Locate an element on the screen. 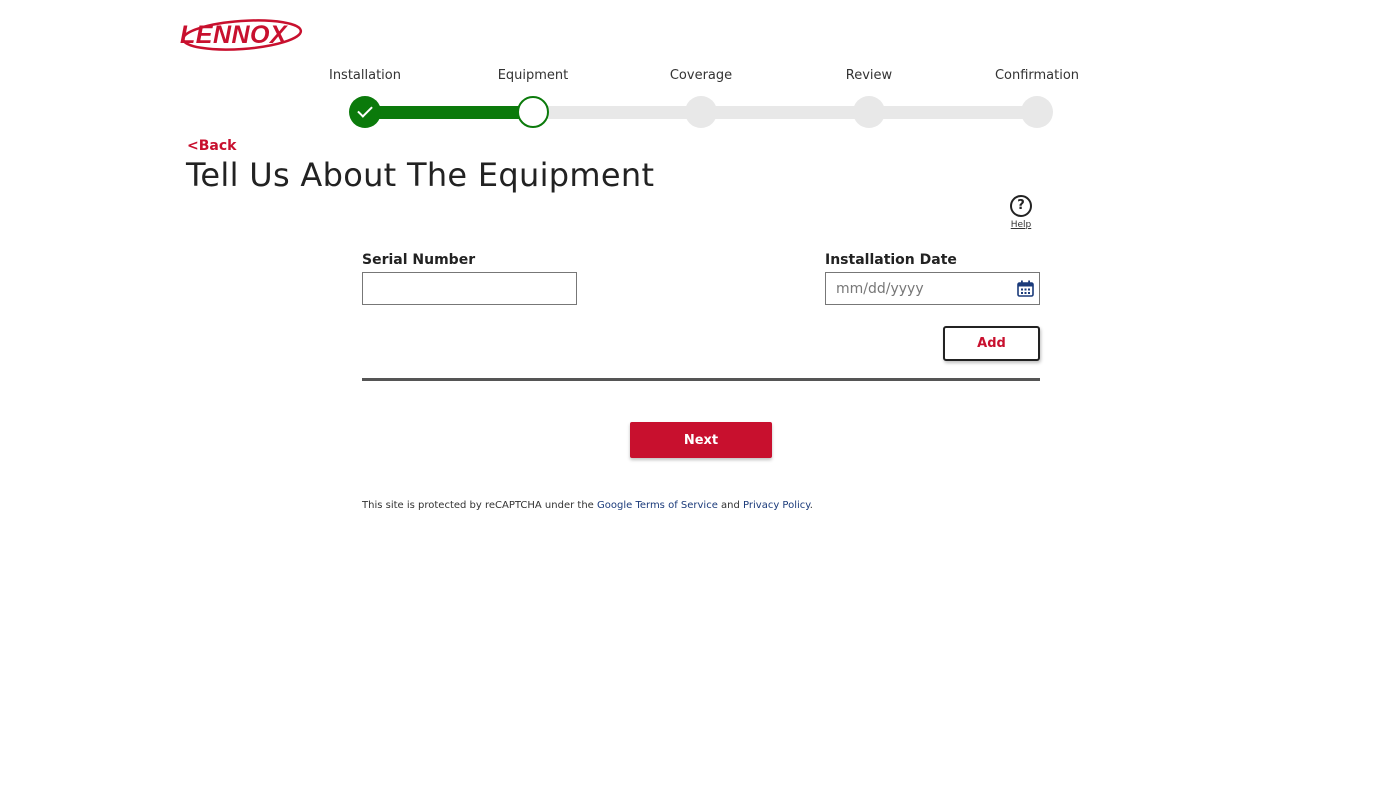 Image resolution: width=1400 pixels, height=800 pixels. installation-date-input is located at coordinates (932, 288).